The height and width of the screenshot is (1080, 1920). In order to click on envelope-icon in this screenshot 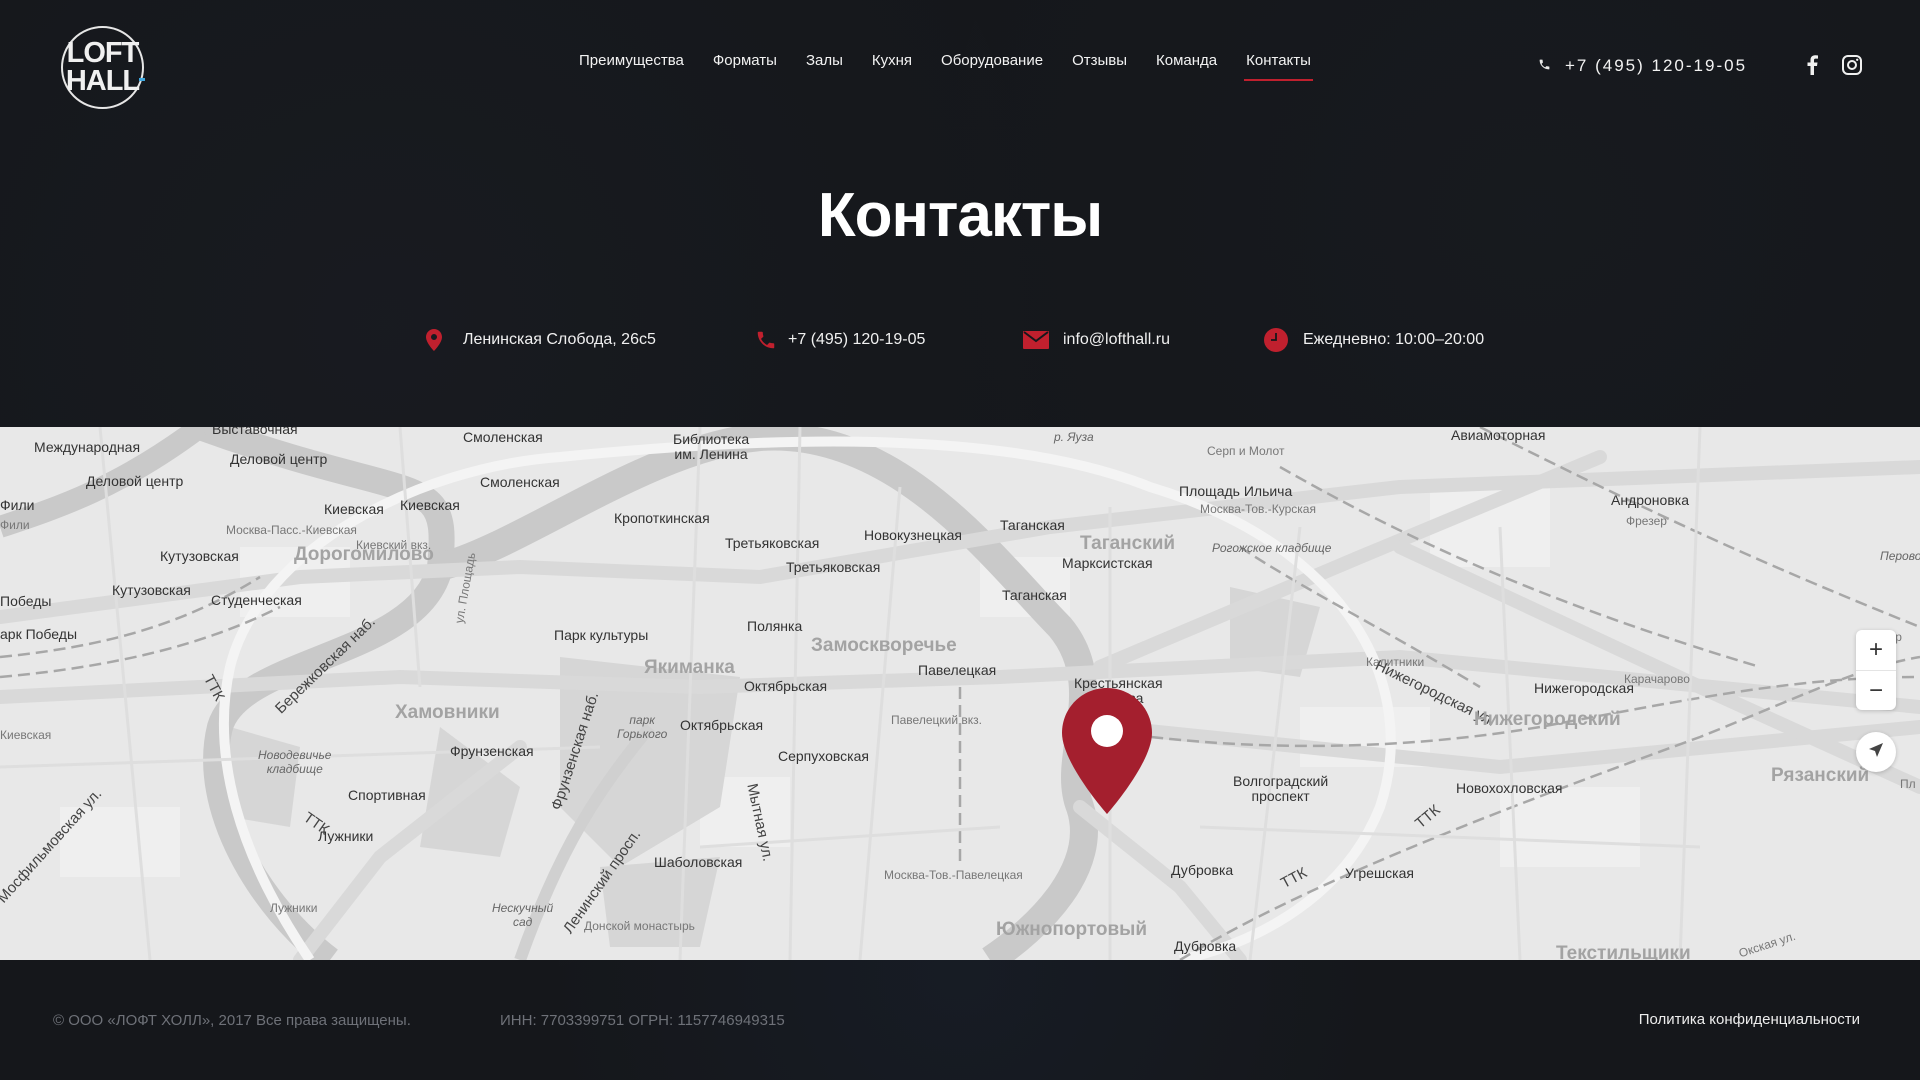, I will do `click(1036, 340)`.